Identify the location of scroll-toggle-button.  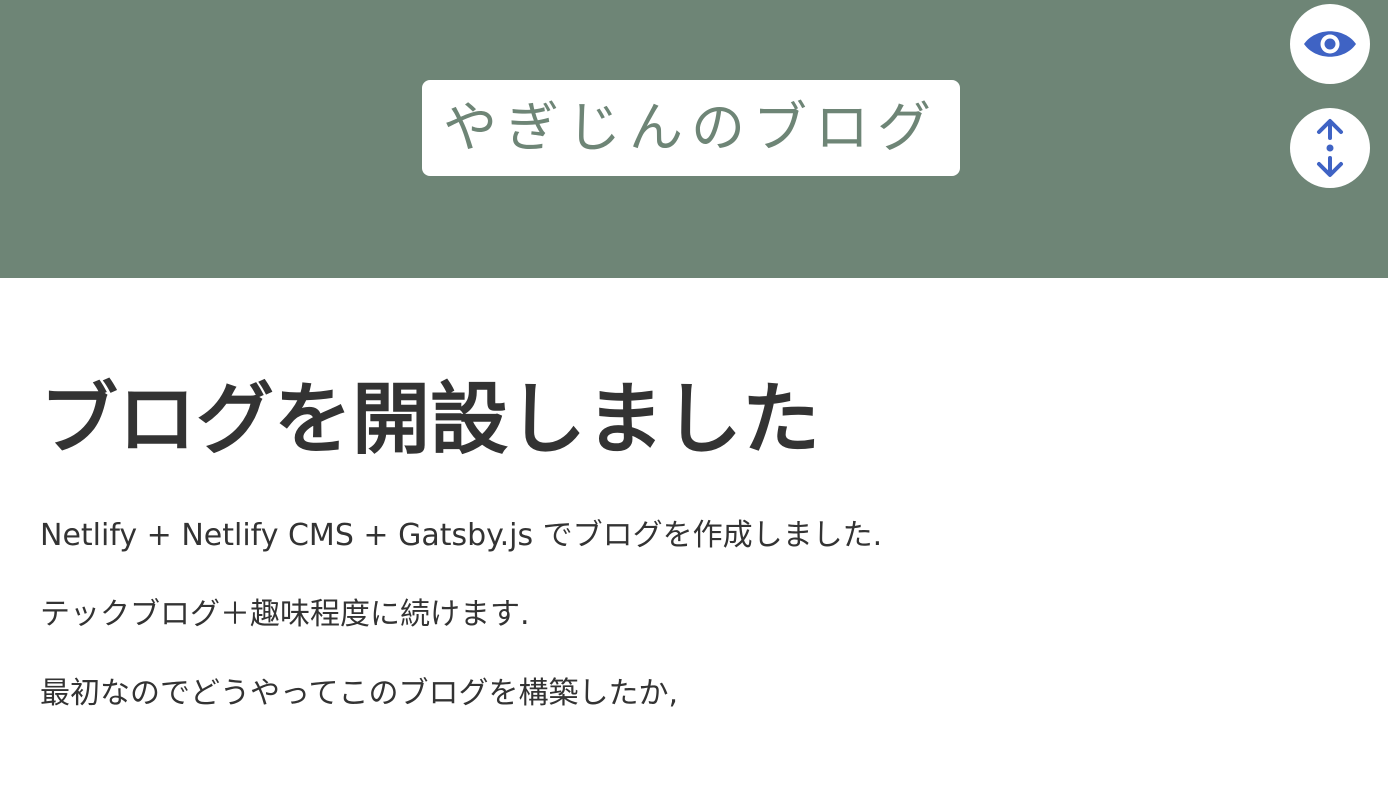
(1330, 148).